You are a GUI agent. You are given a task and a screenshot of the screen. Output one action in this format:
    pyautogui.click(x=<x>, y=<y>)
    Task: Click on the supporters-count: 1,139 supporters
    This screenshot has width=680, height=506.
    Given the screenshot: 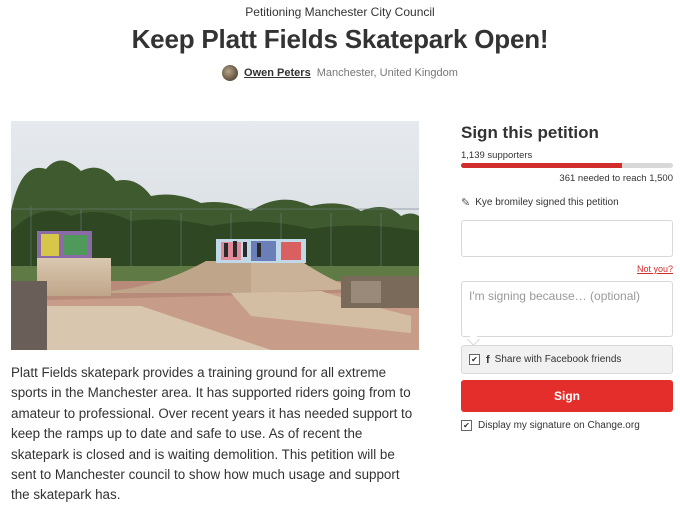 What is the action you would take?
    pyautogui.click(x=497, y=155)
    